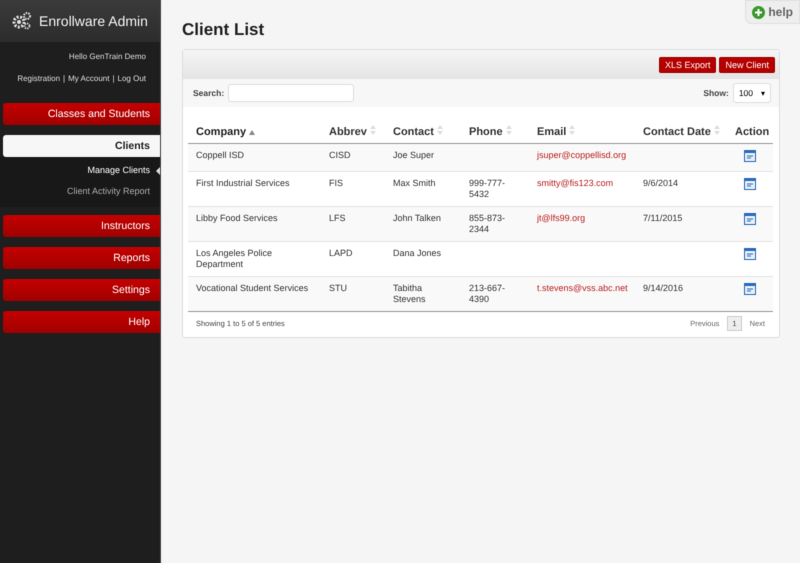 This screenshot has width=800, height=563. What do you see at coordinates (716, 93) in the screenshot?
I see `show-label: Show:` at bounding box center [716, 93].